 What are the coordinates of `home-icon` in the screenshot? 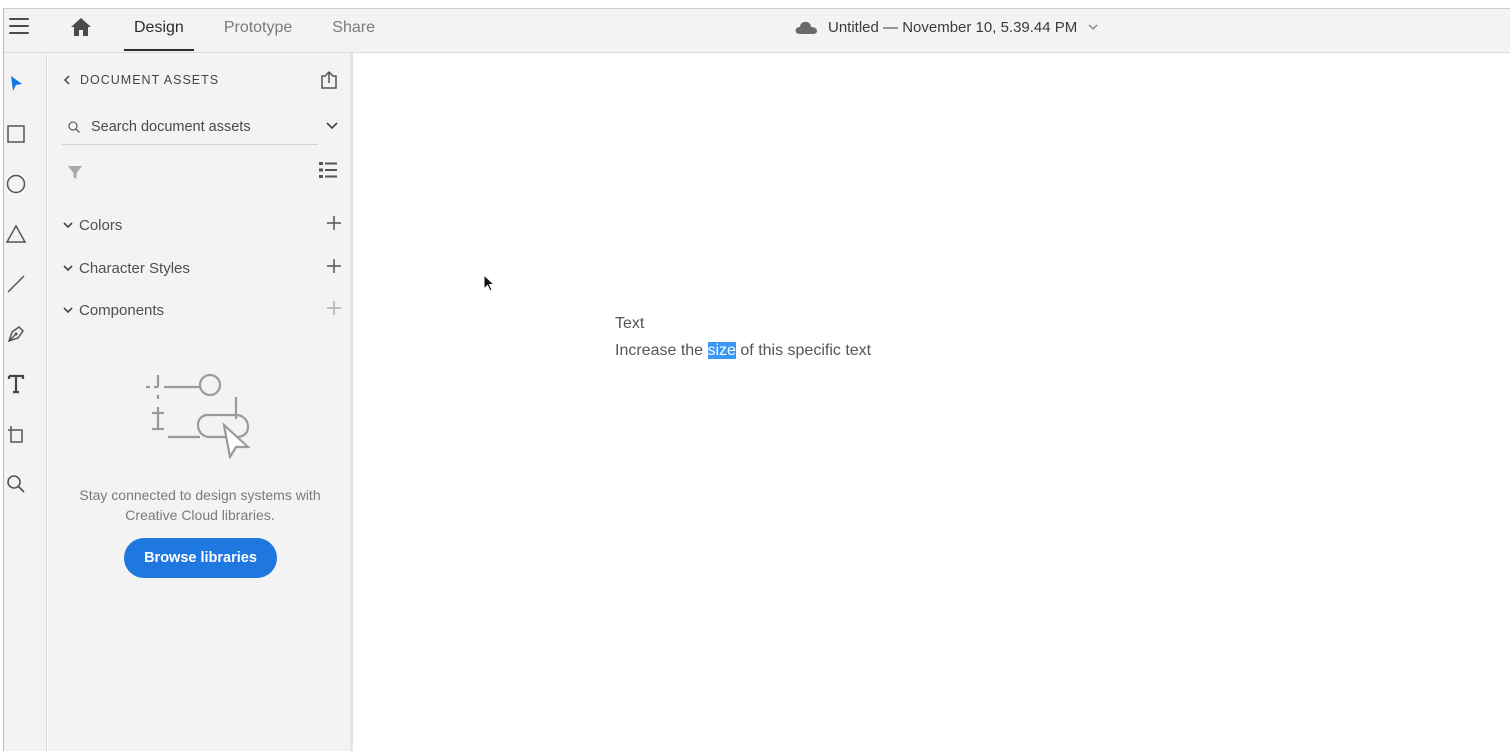 It's located at (81, 27).